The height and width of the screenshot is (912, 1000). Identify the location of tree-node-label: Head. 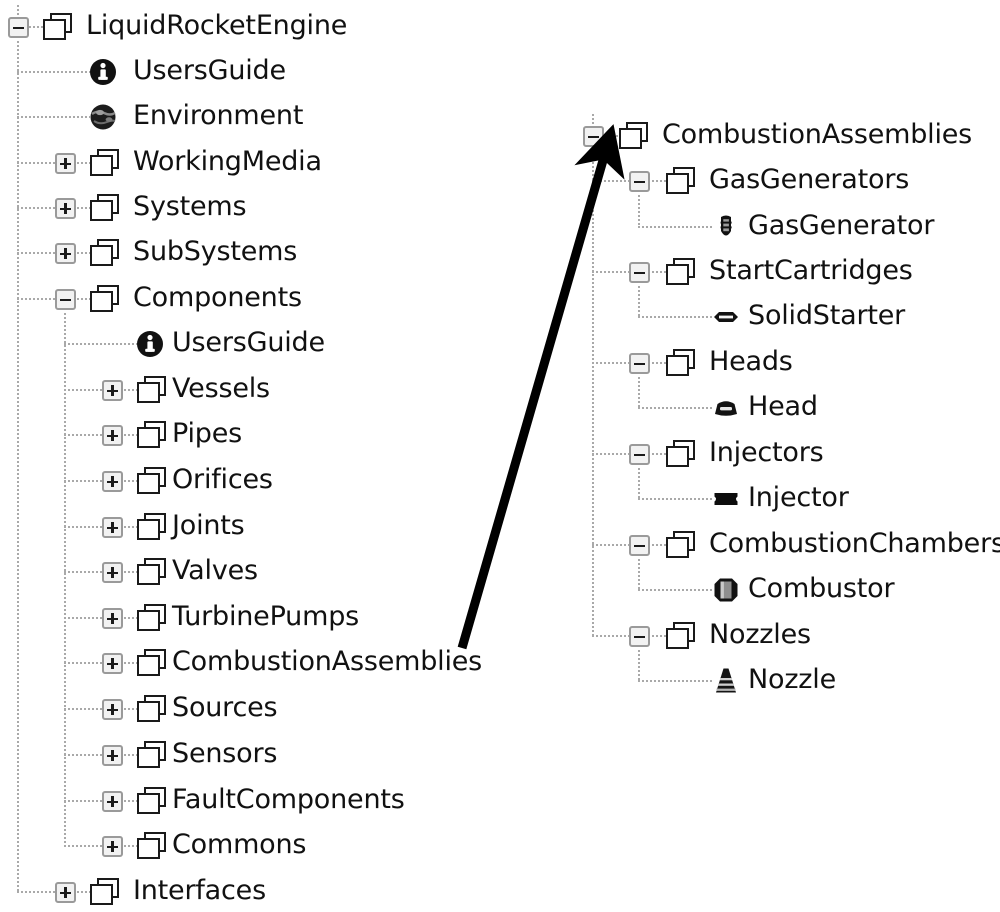
(783, 406).